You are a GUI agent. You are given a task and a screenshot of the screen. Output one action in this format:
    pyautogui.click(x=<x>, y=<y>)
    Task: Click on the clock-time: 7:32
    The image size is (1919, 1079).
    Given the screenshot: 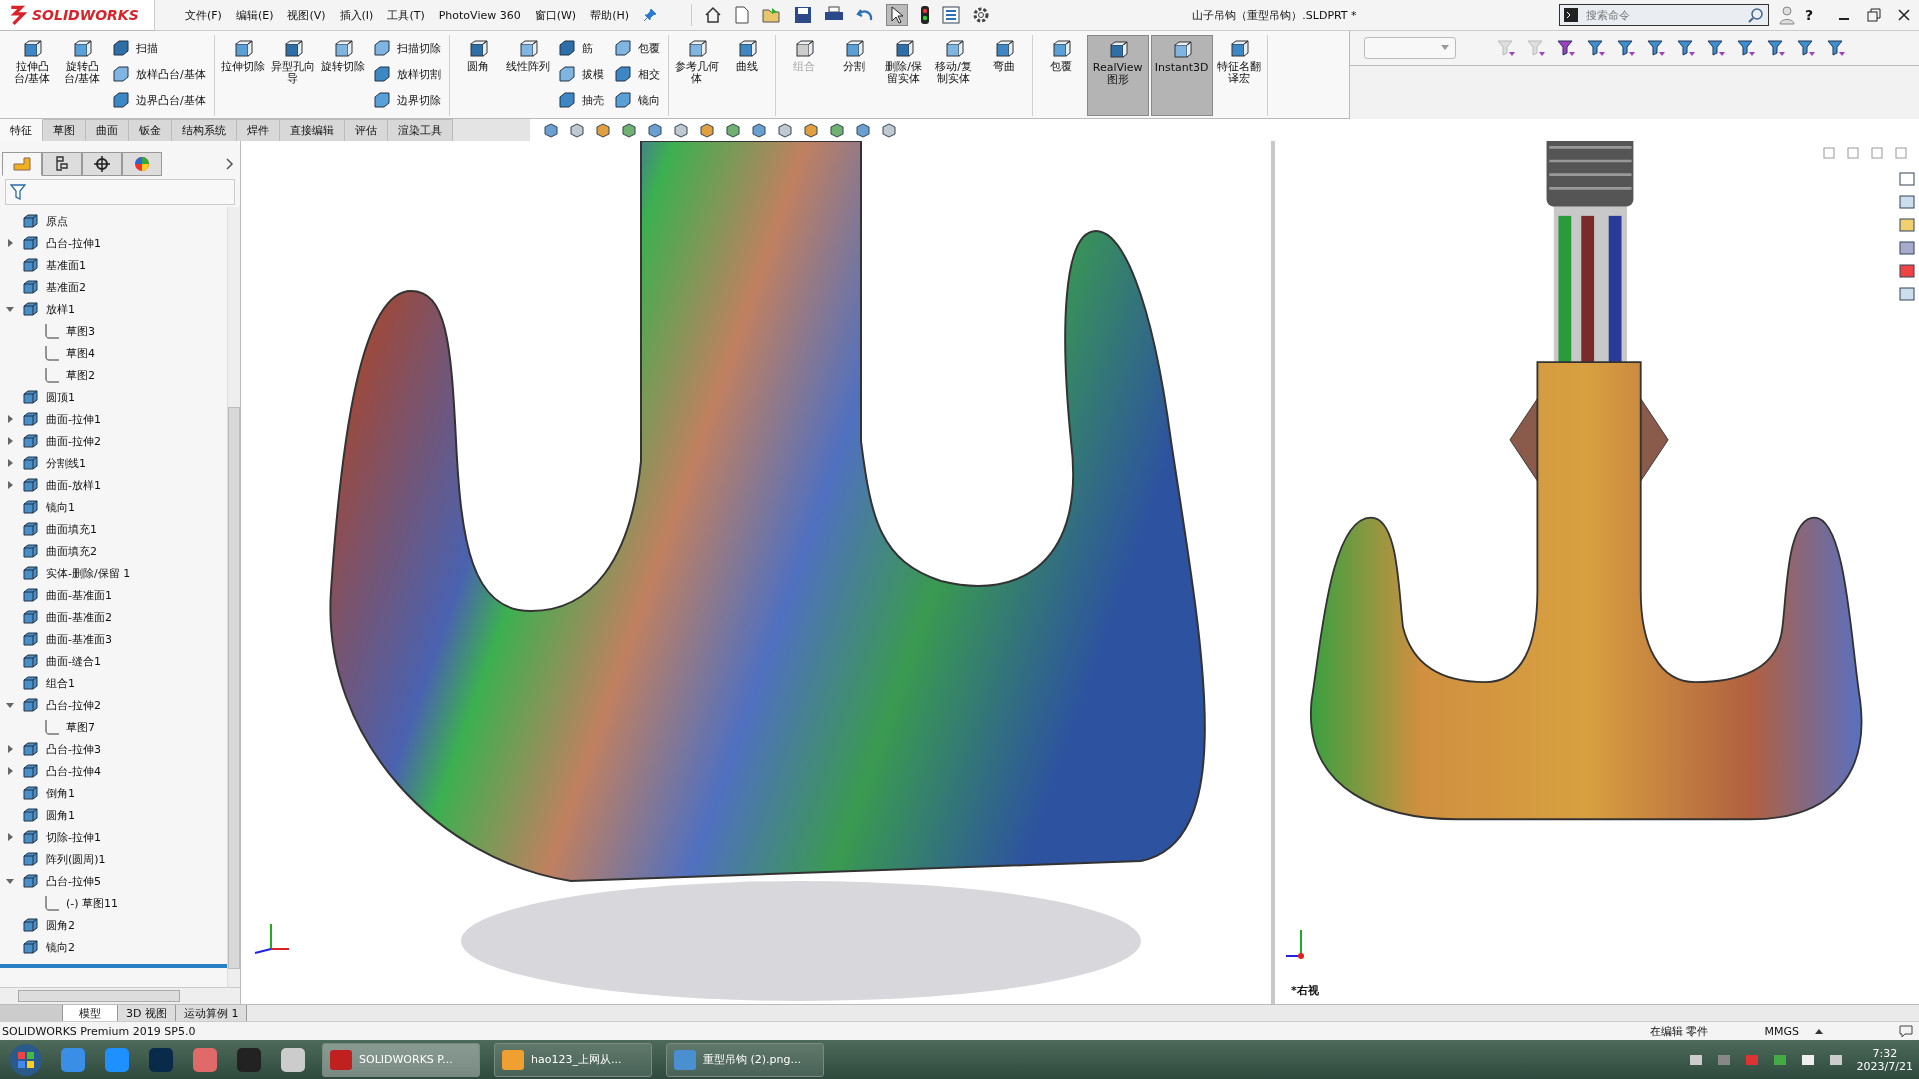 What is the action you would take?
    pyautogui.click(x=1885, y=1053)
    